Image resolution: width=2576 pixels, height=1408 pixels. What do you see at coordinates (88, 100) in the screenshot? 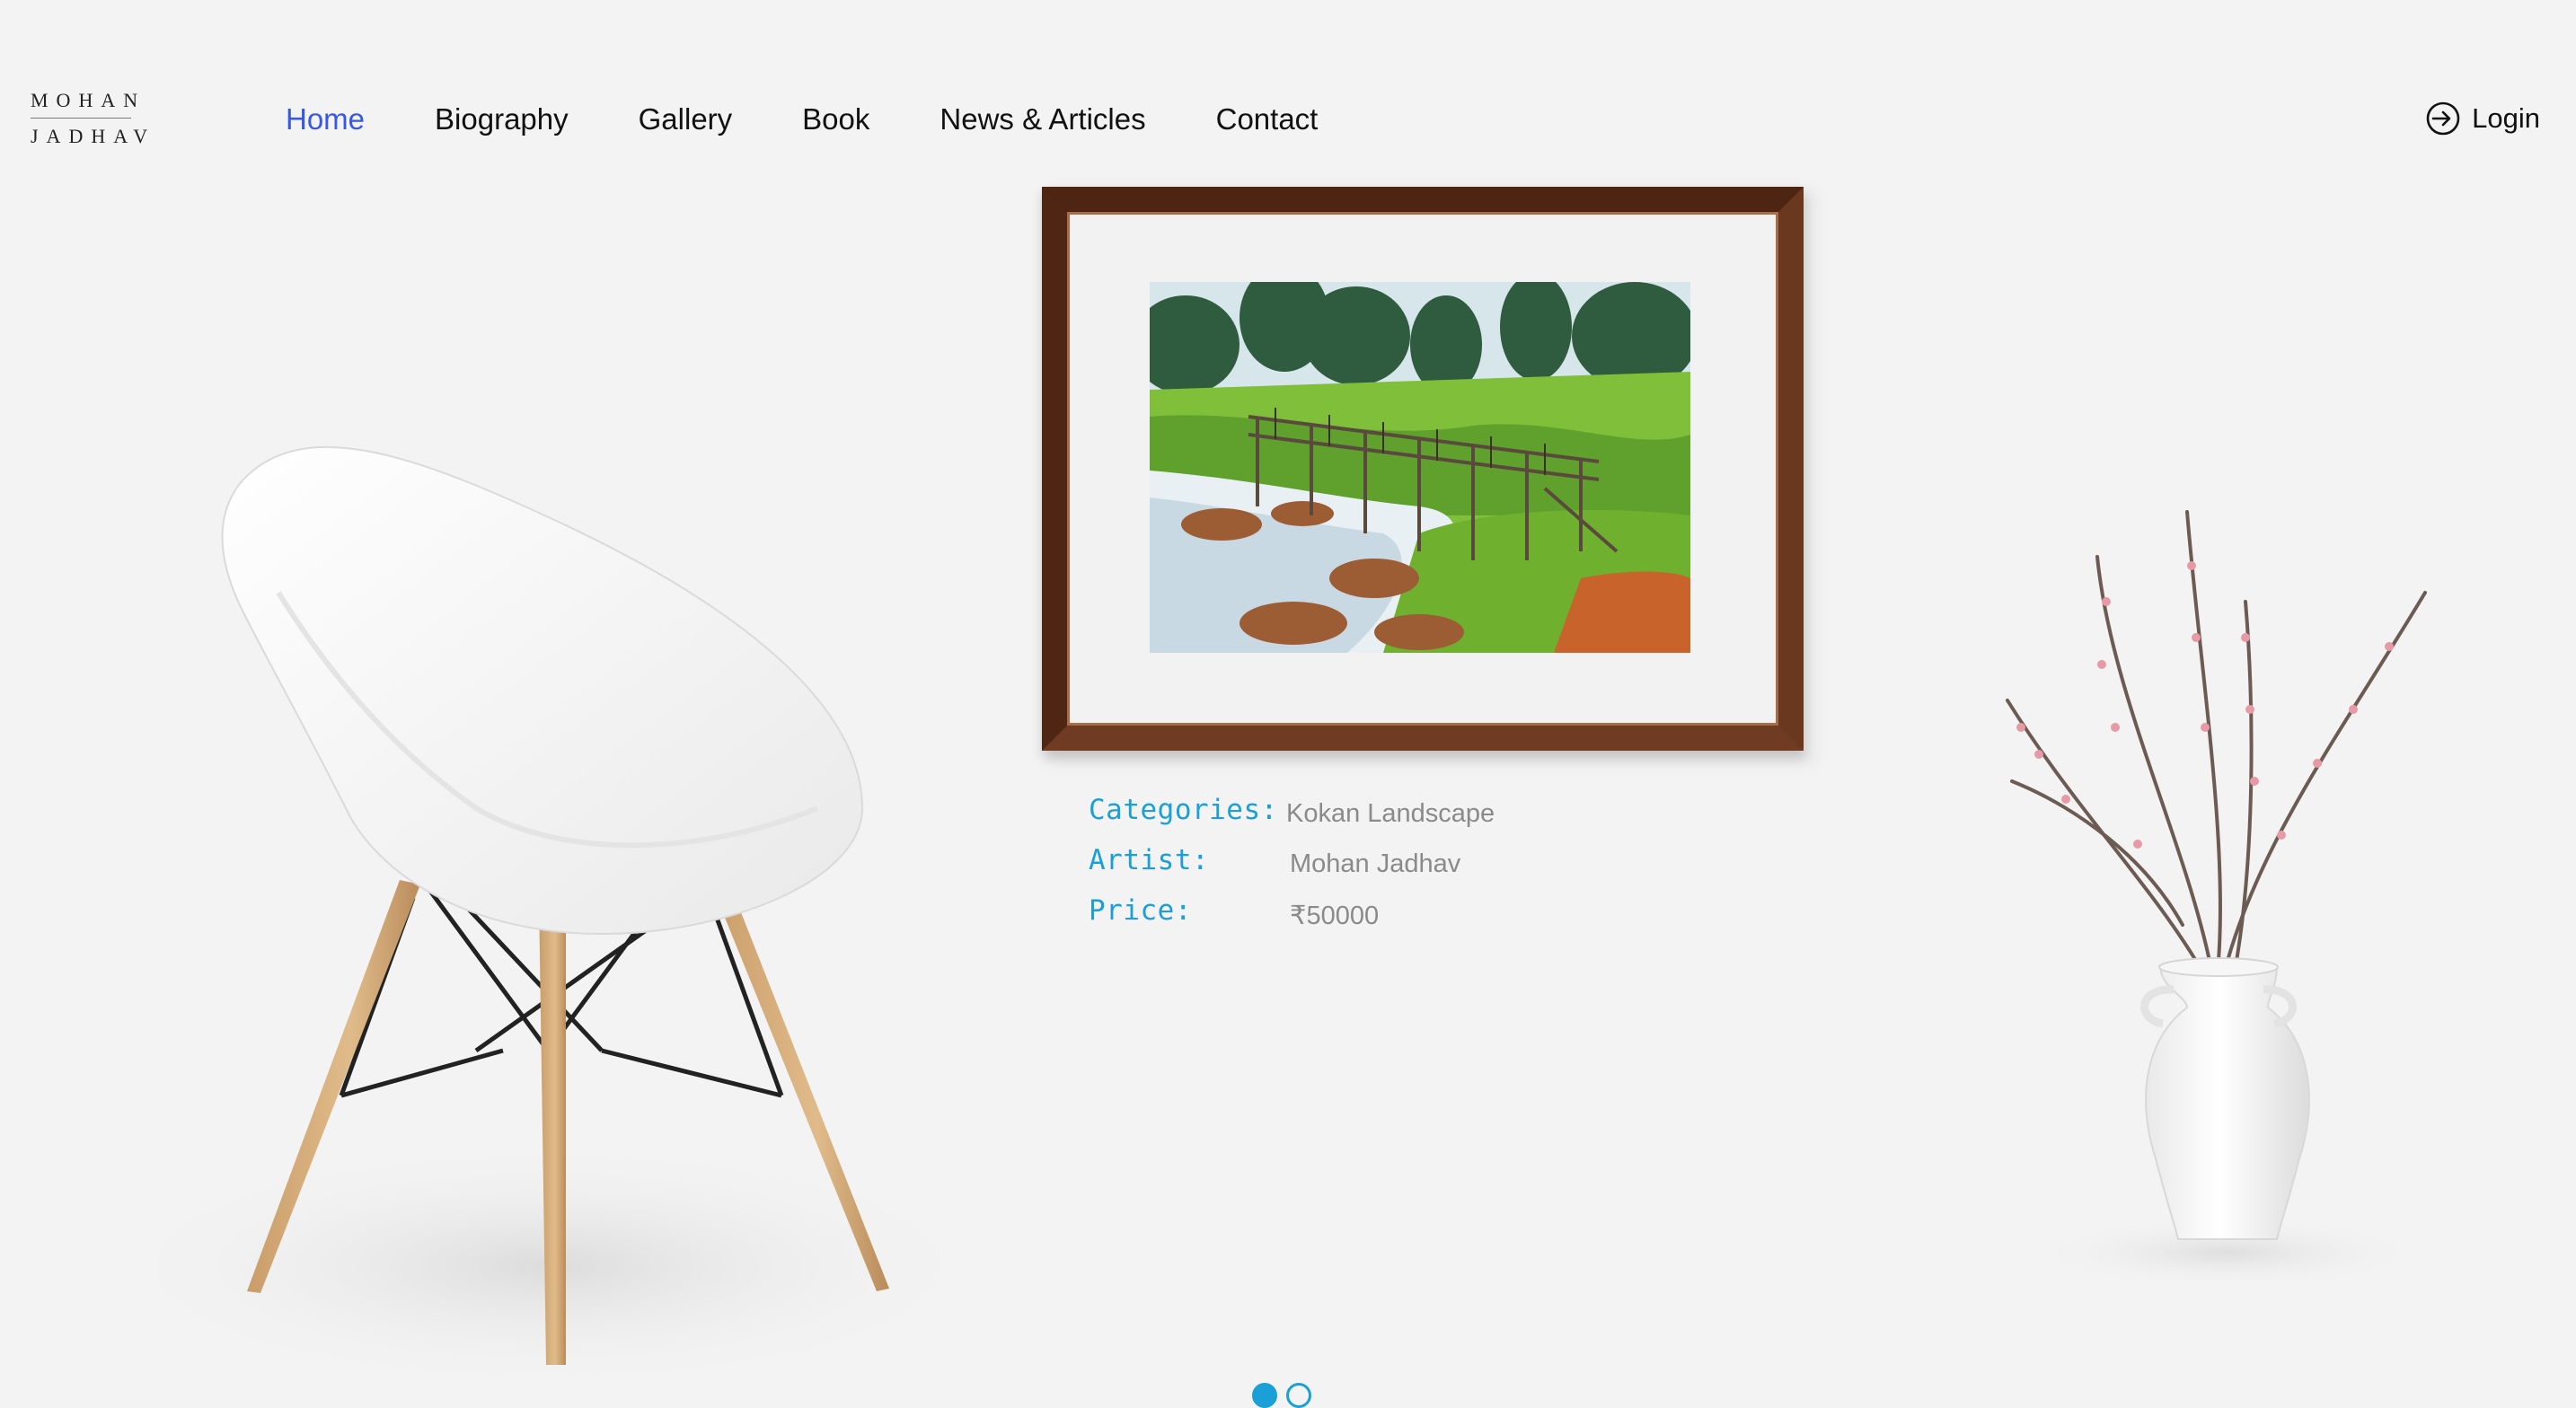
I see `logo-line-1: MOHAN` at bounding box center [88, 100].